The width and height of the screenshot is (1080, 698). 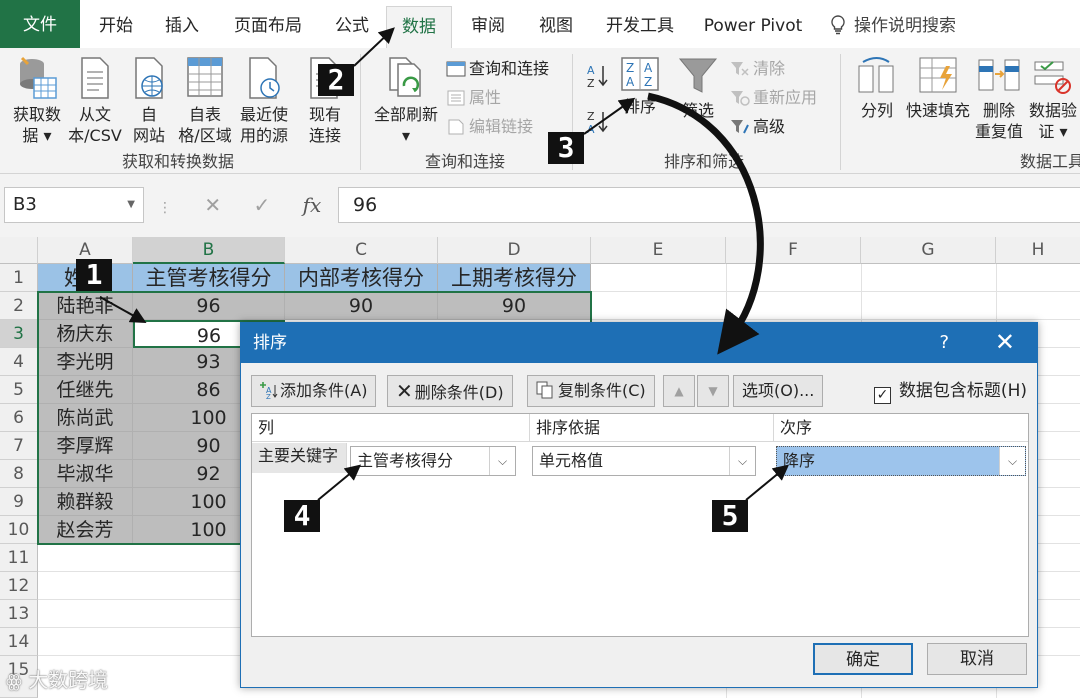 I want to click on header-cell-internal-score: 内部考核得分, so click(x=361, y=278).